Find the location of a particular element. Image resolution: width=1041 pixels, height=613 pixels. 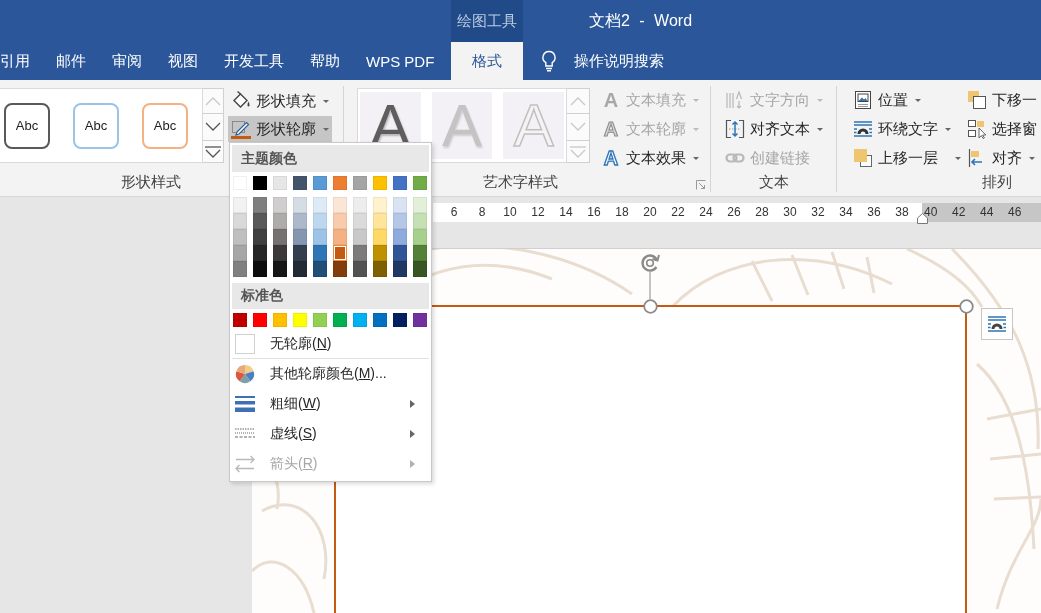

menu-item: 无轮廓(N) is located at coordinates (330, 344).